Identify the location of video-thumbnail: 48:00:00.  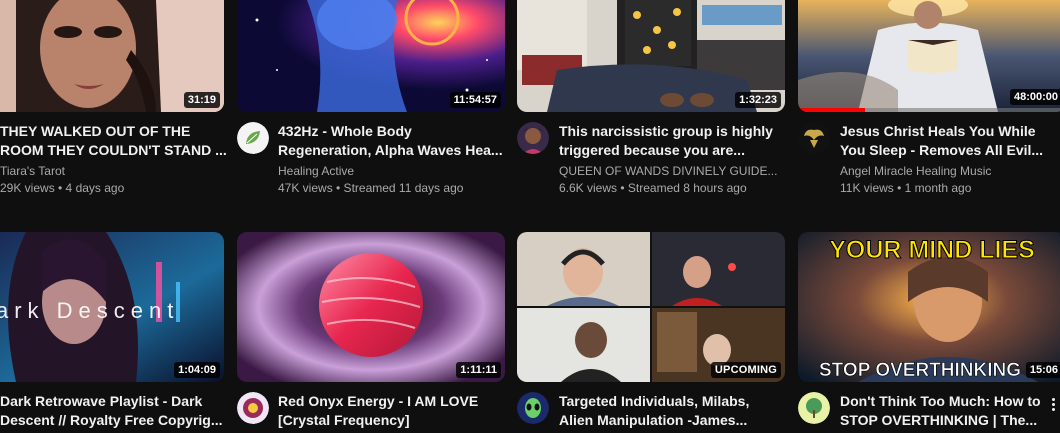
(929, 56).